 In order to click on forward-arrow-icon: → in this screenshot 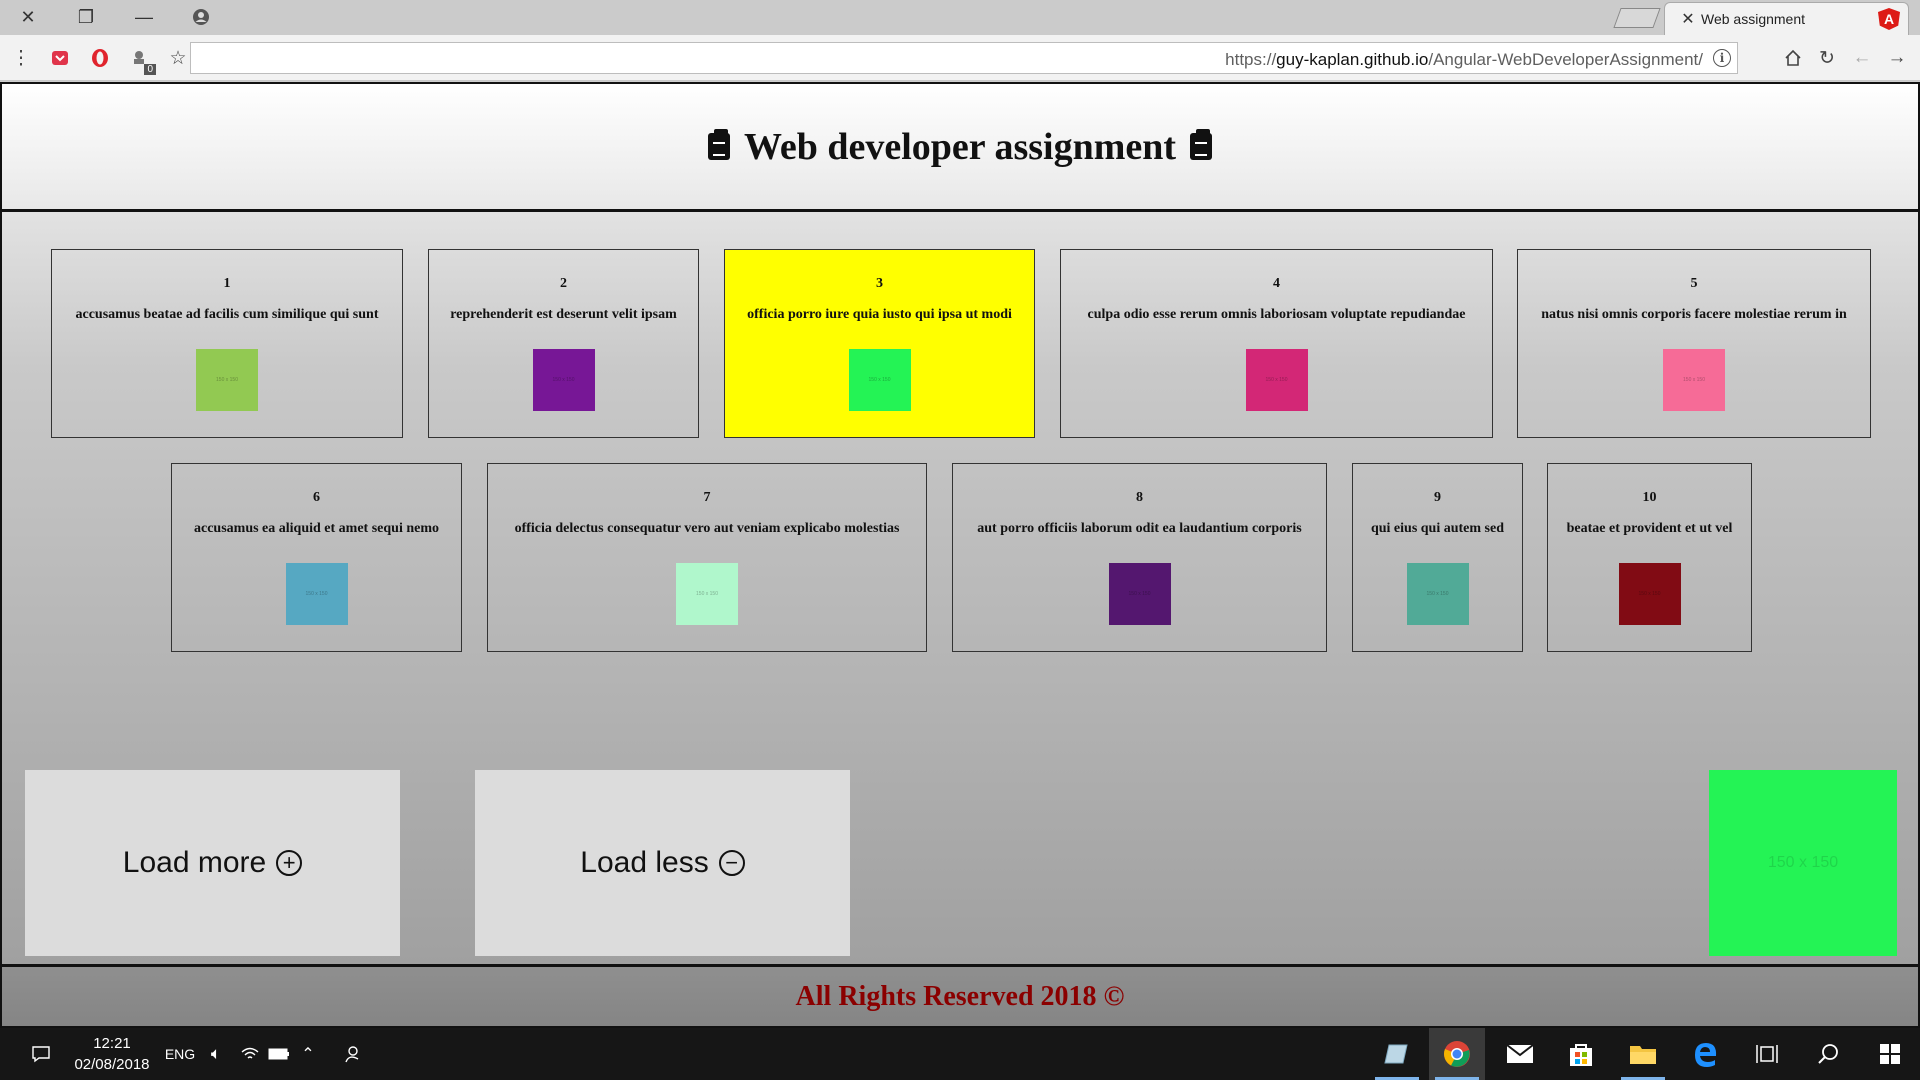, I will do `click(1897, 58)`.